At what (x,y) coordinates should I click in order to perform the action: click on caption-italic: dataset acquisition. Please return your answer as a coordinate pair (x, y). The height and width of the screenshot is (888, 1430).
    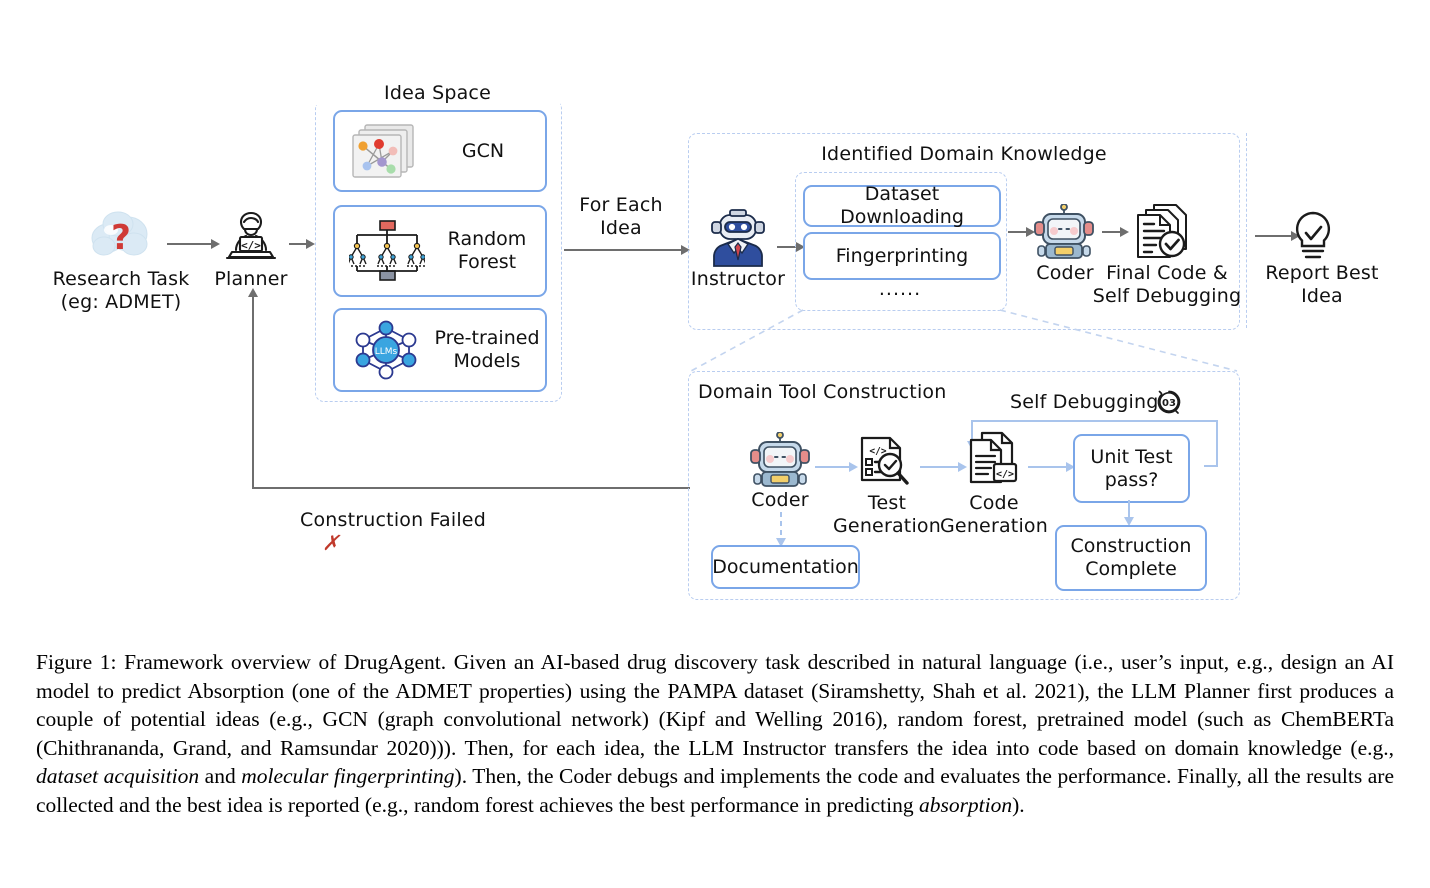
    Looking at the image, I should click on (118, 776).